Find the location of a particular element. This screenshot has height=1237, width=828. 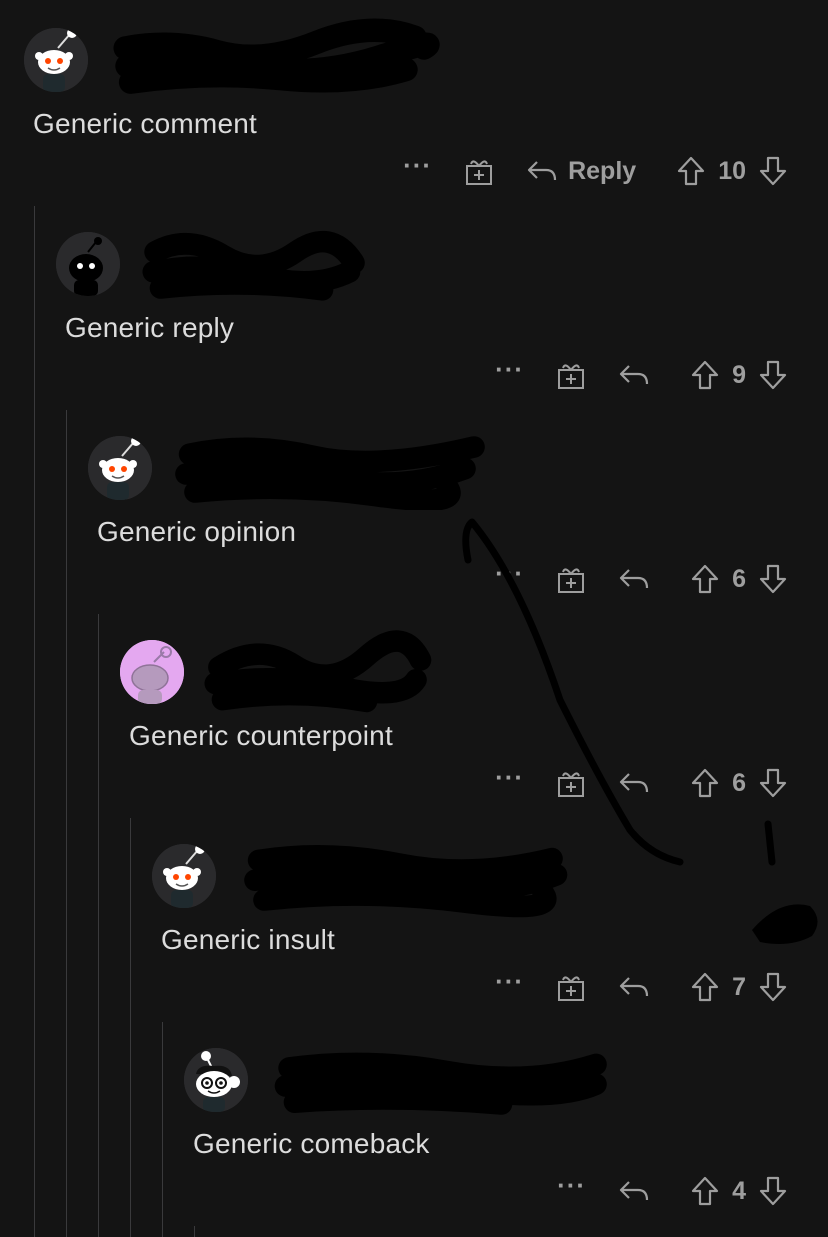

vote-count: 4 is located at coordinates (739, 1190).